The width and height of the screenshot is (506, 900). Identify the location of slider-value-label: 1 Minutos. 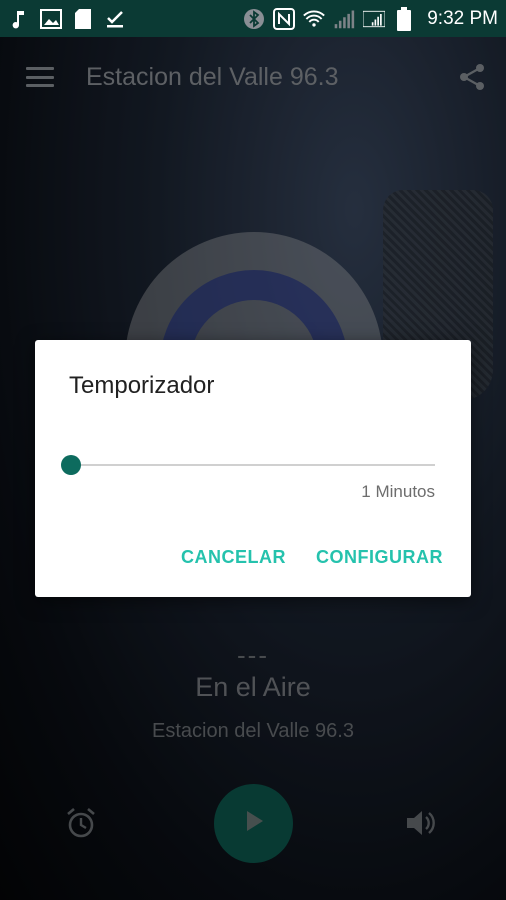
(398, 491).